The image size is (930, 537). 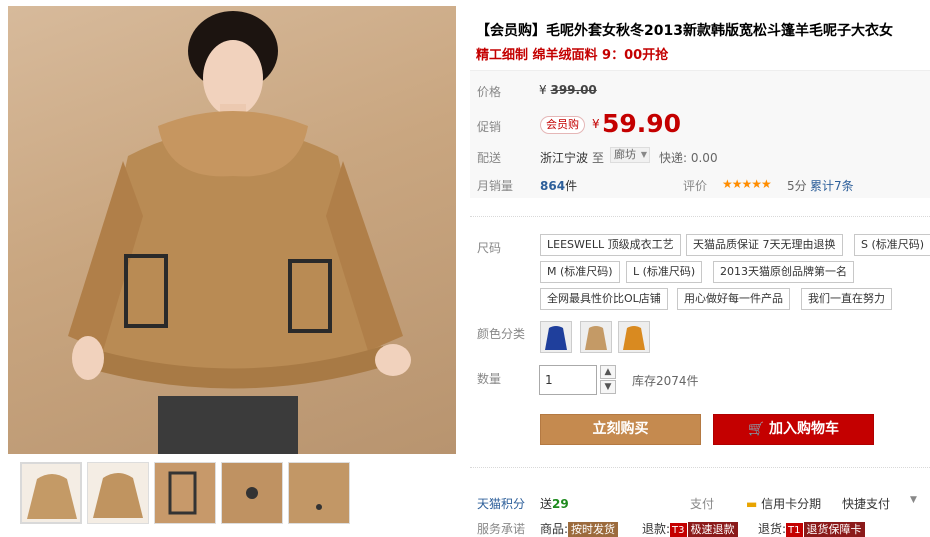 What do you see at coordinates (832, 185) in the screenshot?
I see `reviews-link: 累计7条` at bounding box center [832, 185].